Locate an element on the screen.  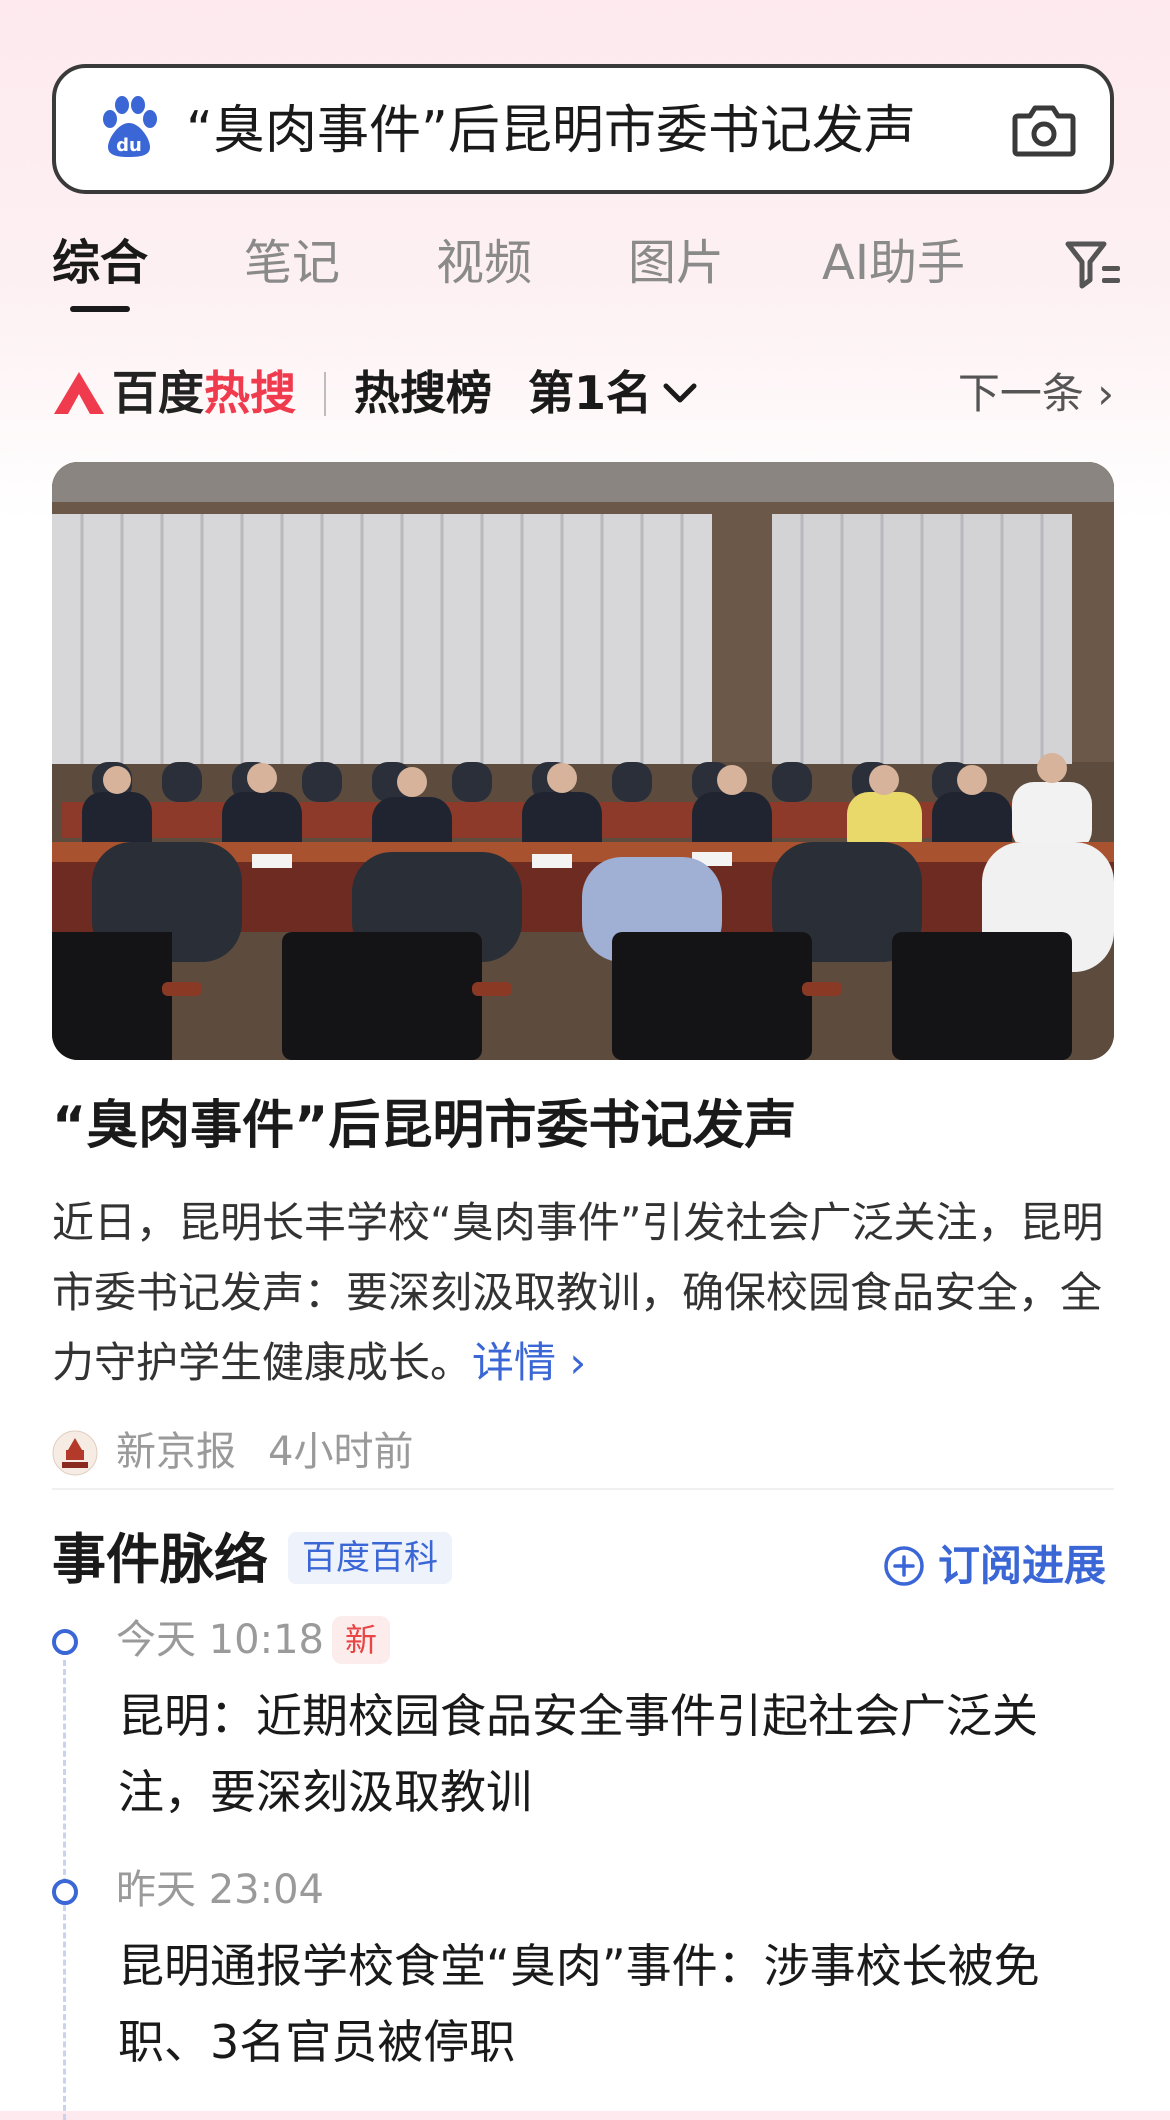
timeline-item-text: 昆明通报学校食堂“臭肉”事件：涉事校长被免职、3名官员被停职 is located at coordinates (618, 2004).